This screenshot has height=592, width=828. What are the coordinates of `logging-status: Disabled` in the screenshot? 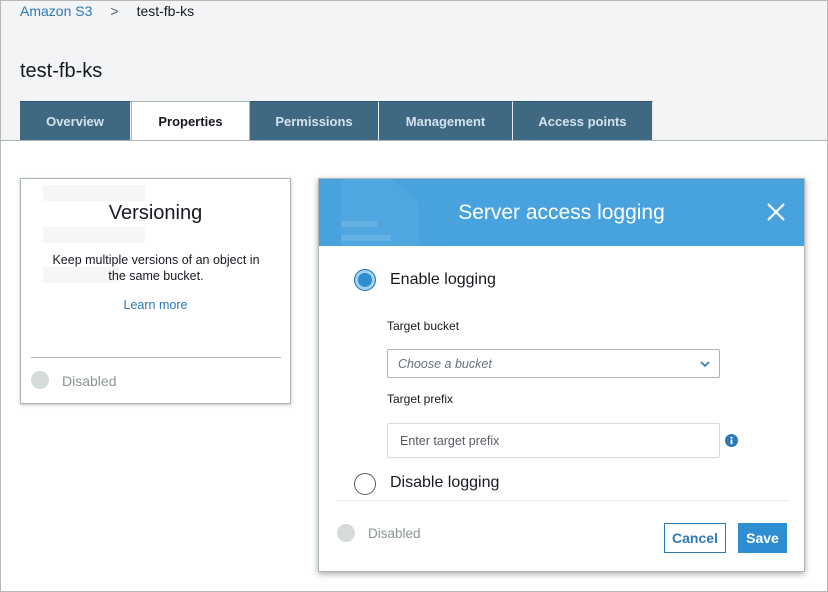 It's located at (394, 533).